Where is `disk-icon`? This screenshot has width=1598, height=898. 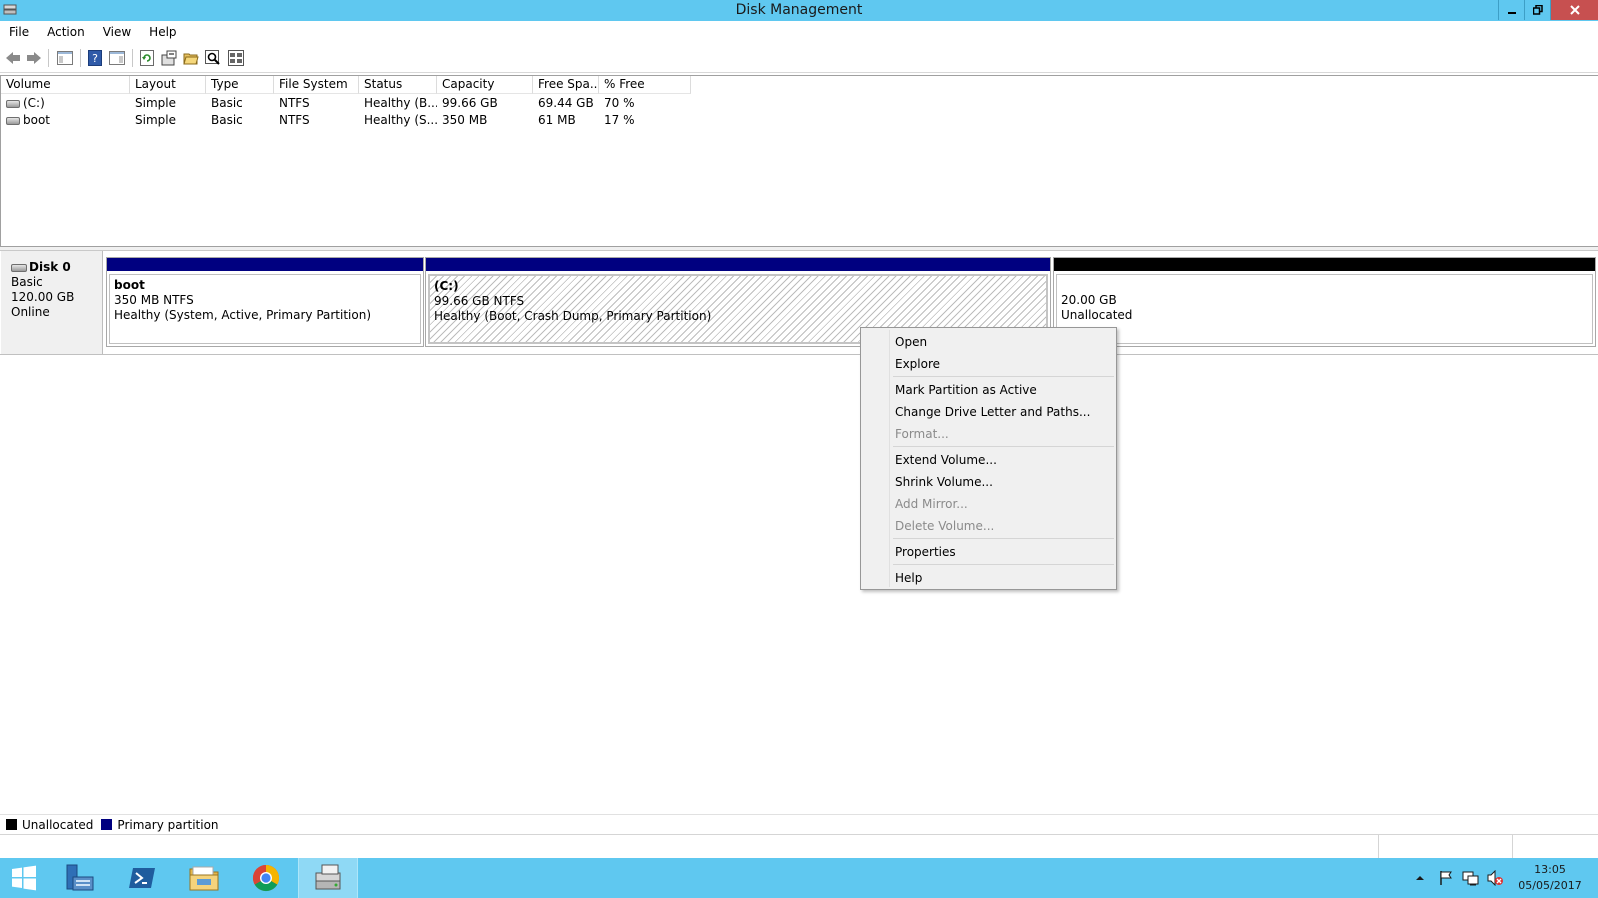 disk-icon is located at coordinates (19, 267).